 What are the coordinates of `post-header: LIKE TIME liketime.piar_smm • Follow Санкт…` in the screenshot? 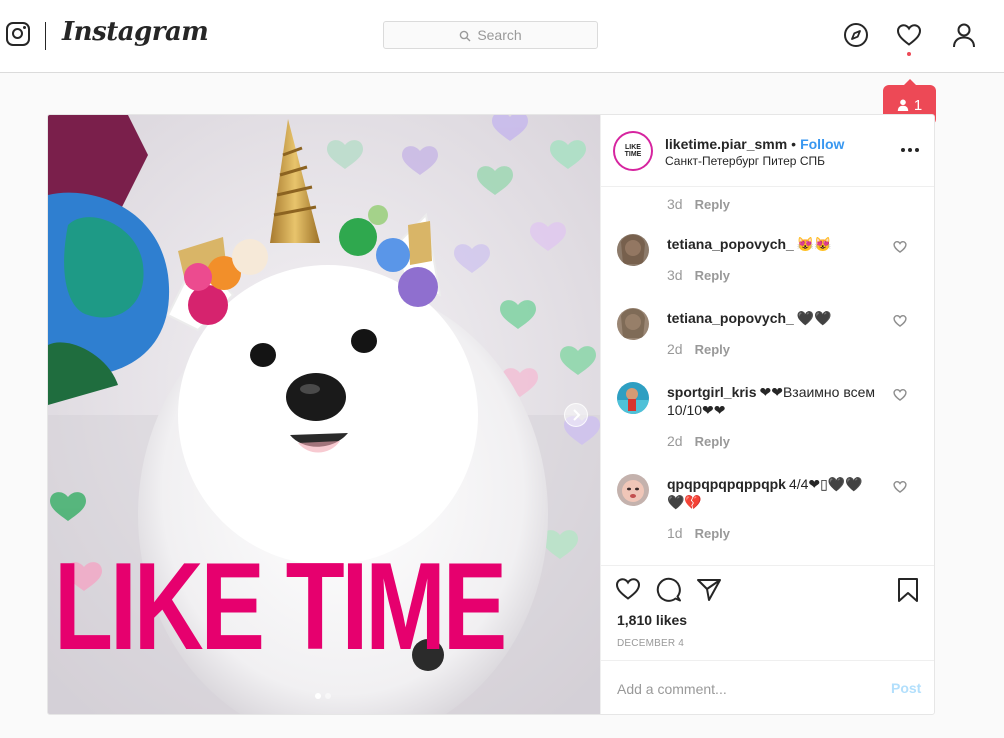 It's located at (767, 151).